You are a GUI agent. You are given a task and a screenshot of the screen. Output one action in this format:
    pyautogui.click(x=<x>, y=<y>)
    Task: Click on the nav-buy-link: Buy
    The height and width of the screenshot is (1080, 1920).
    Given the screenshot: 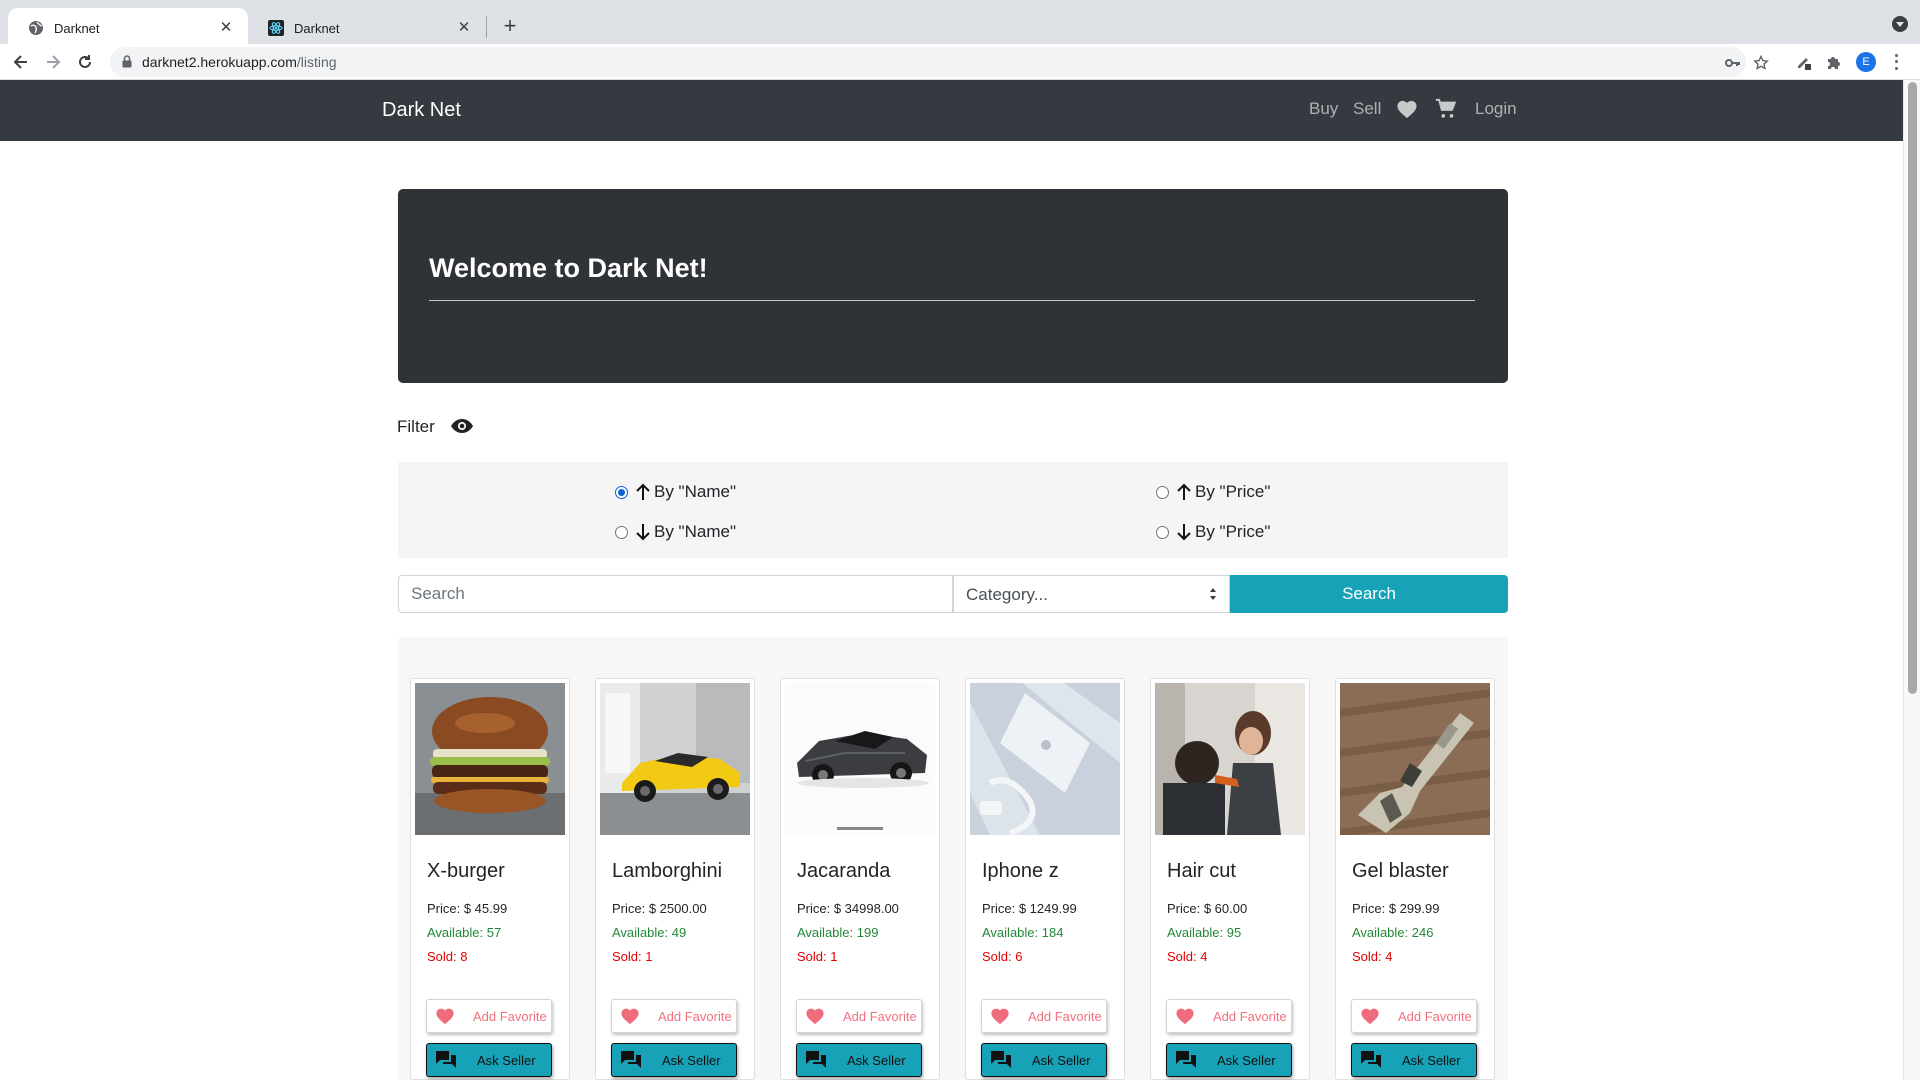 What is the action you would take?
    pyautogui.click(x=1323, y=109)
    